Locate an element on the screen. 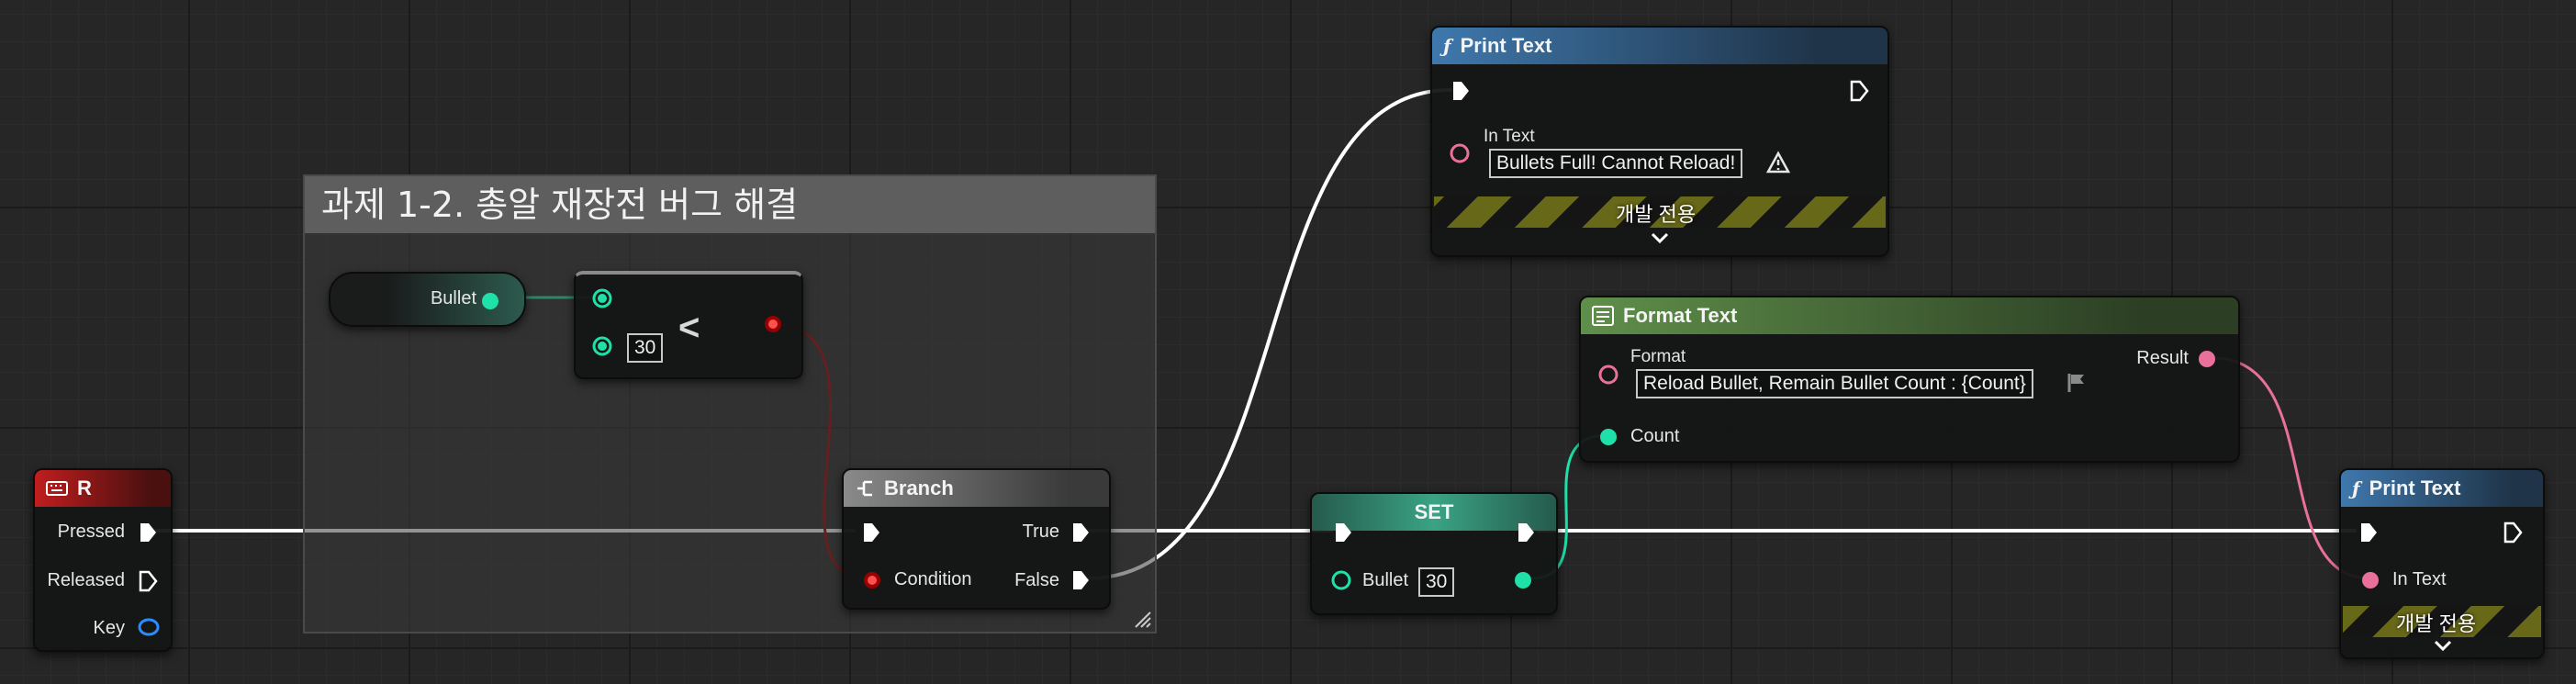 This screenshot has height=684, width=2576. text-pin-result is located at coordinates (2207, 359).